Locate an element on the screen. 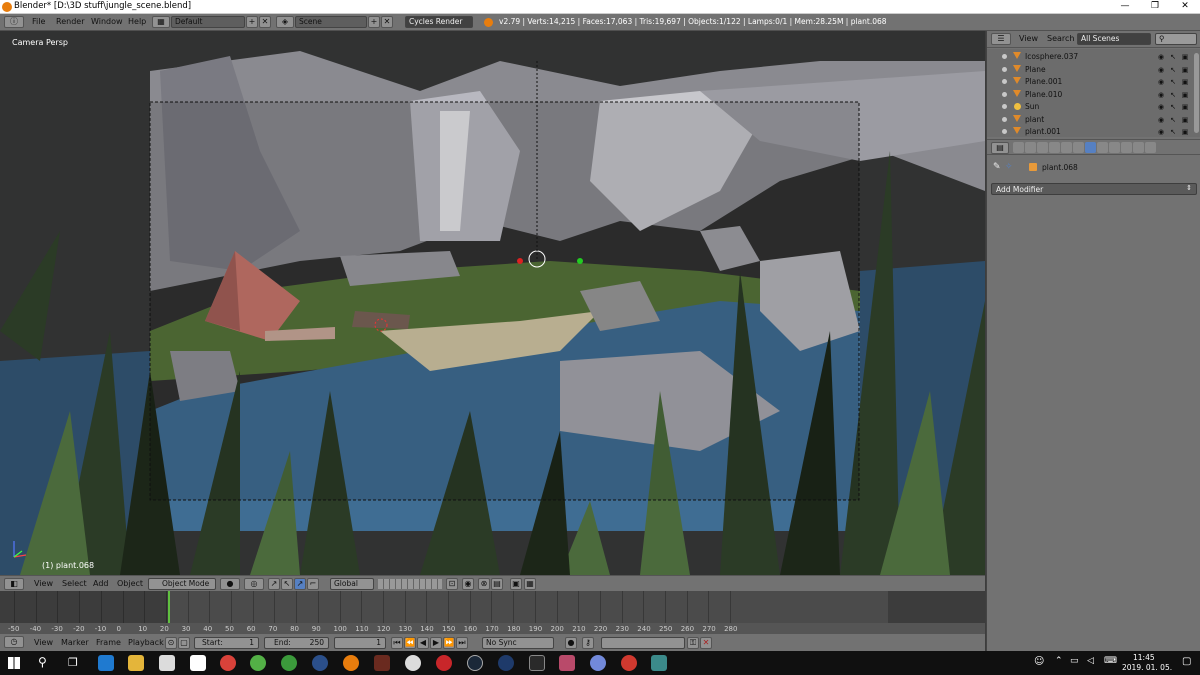  snap-element-button: ▤ is located at coordinates (497, 584).